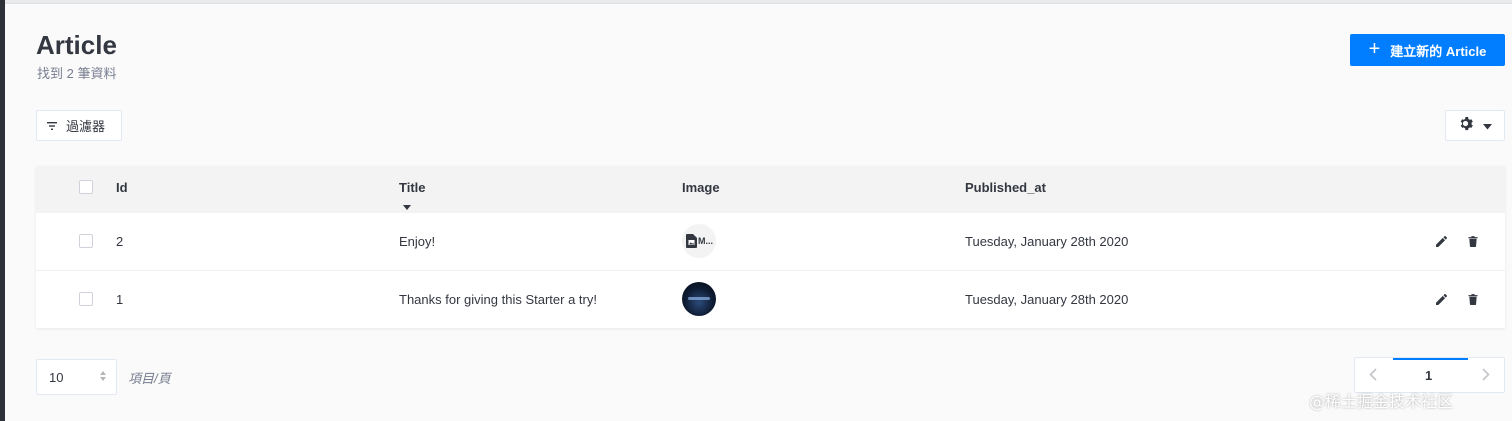 Image resolution: width=1512 pixels, height=421 pixels. I want to click on column-header-id: Id, so click(122, 187).